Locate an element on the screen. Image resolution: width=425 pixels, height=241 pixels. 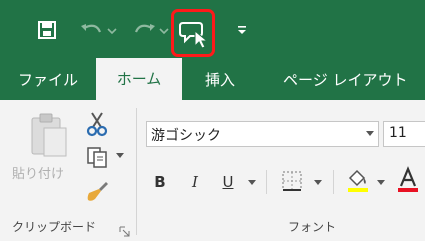
bold-button: B is located at coordinates (160, 182).